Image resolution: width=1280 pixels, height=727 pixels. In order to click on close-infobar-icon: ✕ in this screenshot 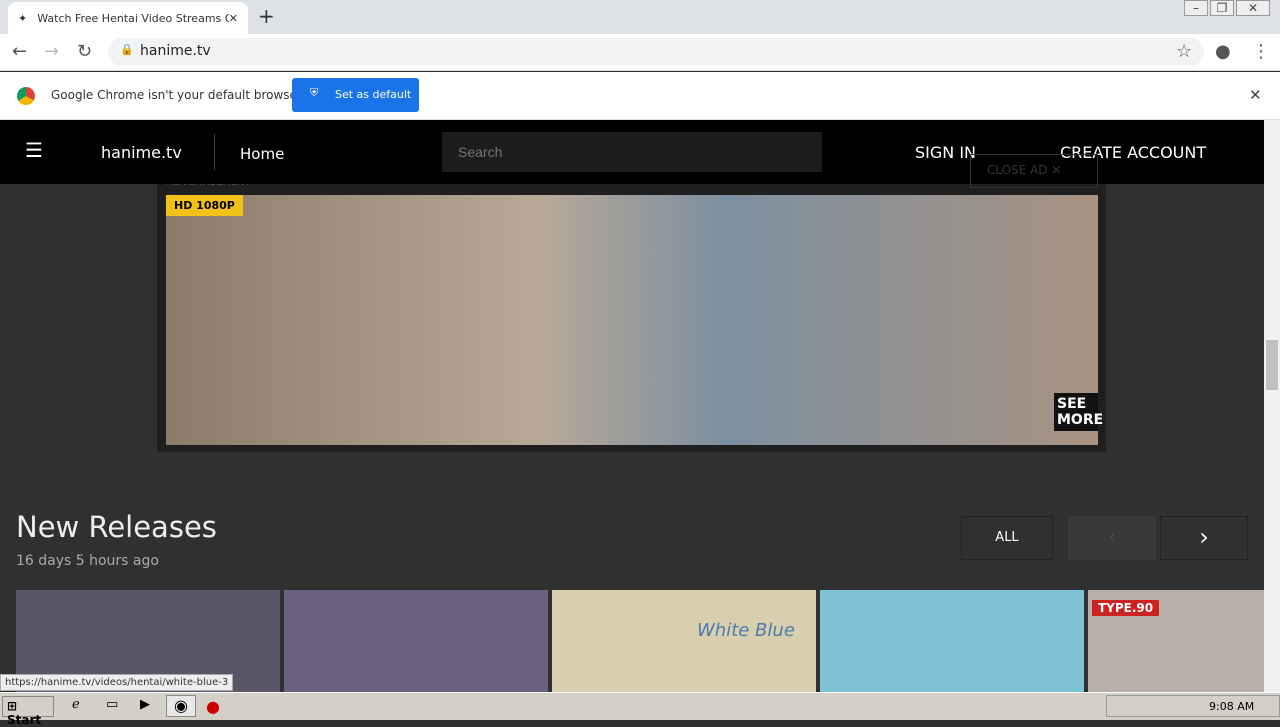, I will do `click(1255, 95)`.